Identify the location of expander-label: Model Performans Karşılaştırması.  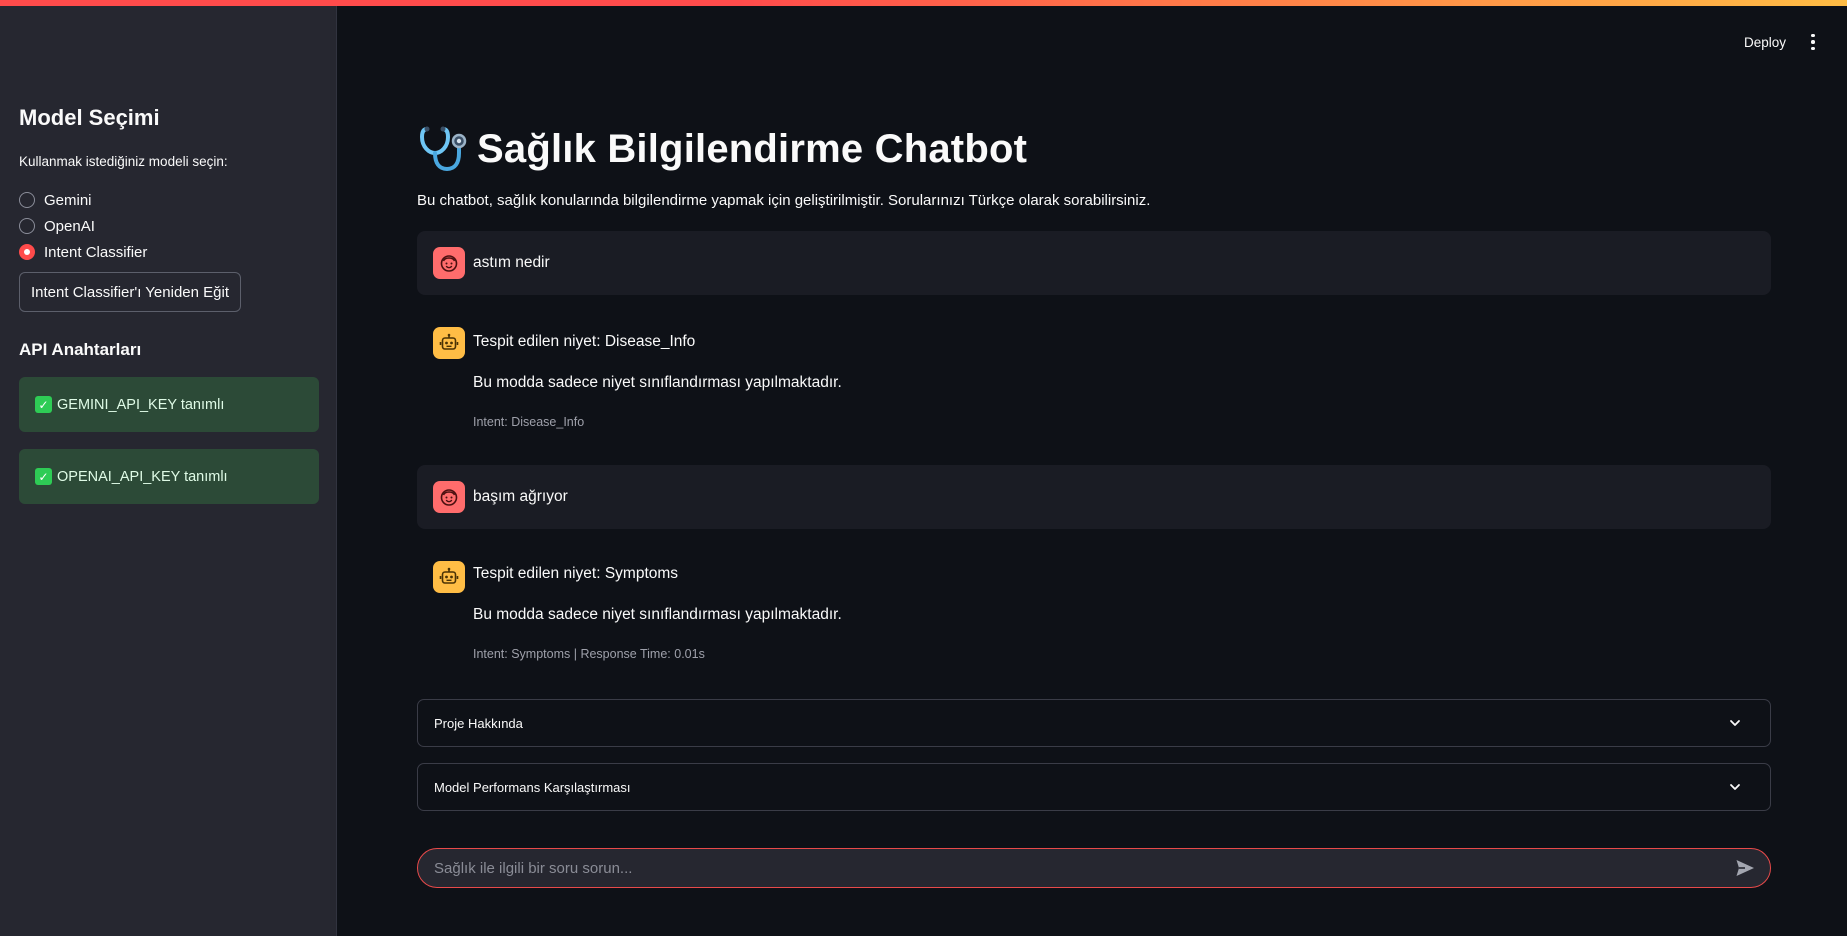
(532, 787).